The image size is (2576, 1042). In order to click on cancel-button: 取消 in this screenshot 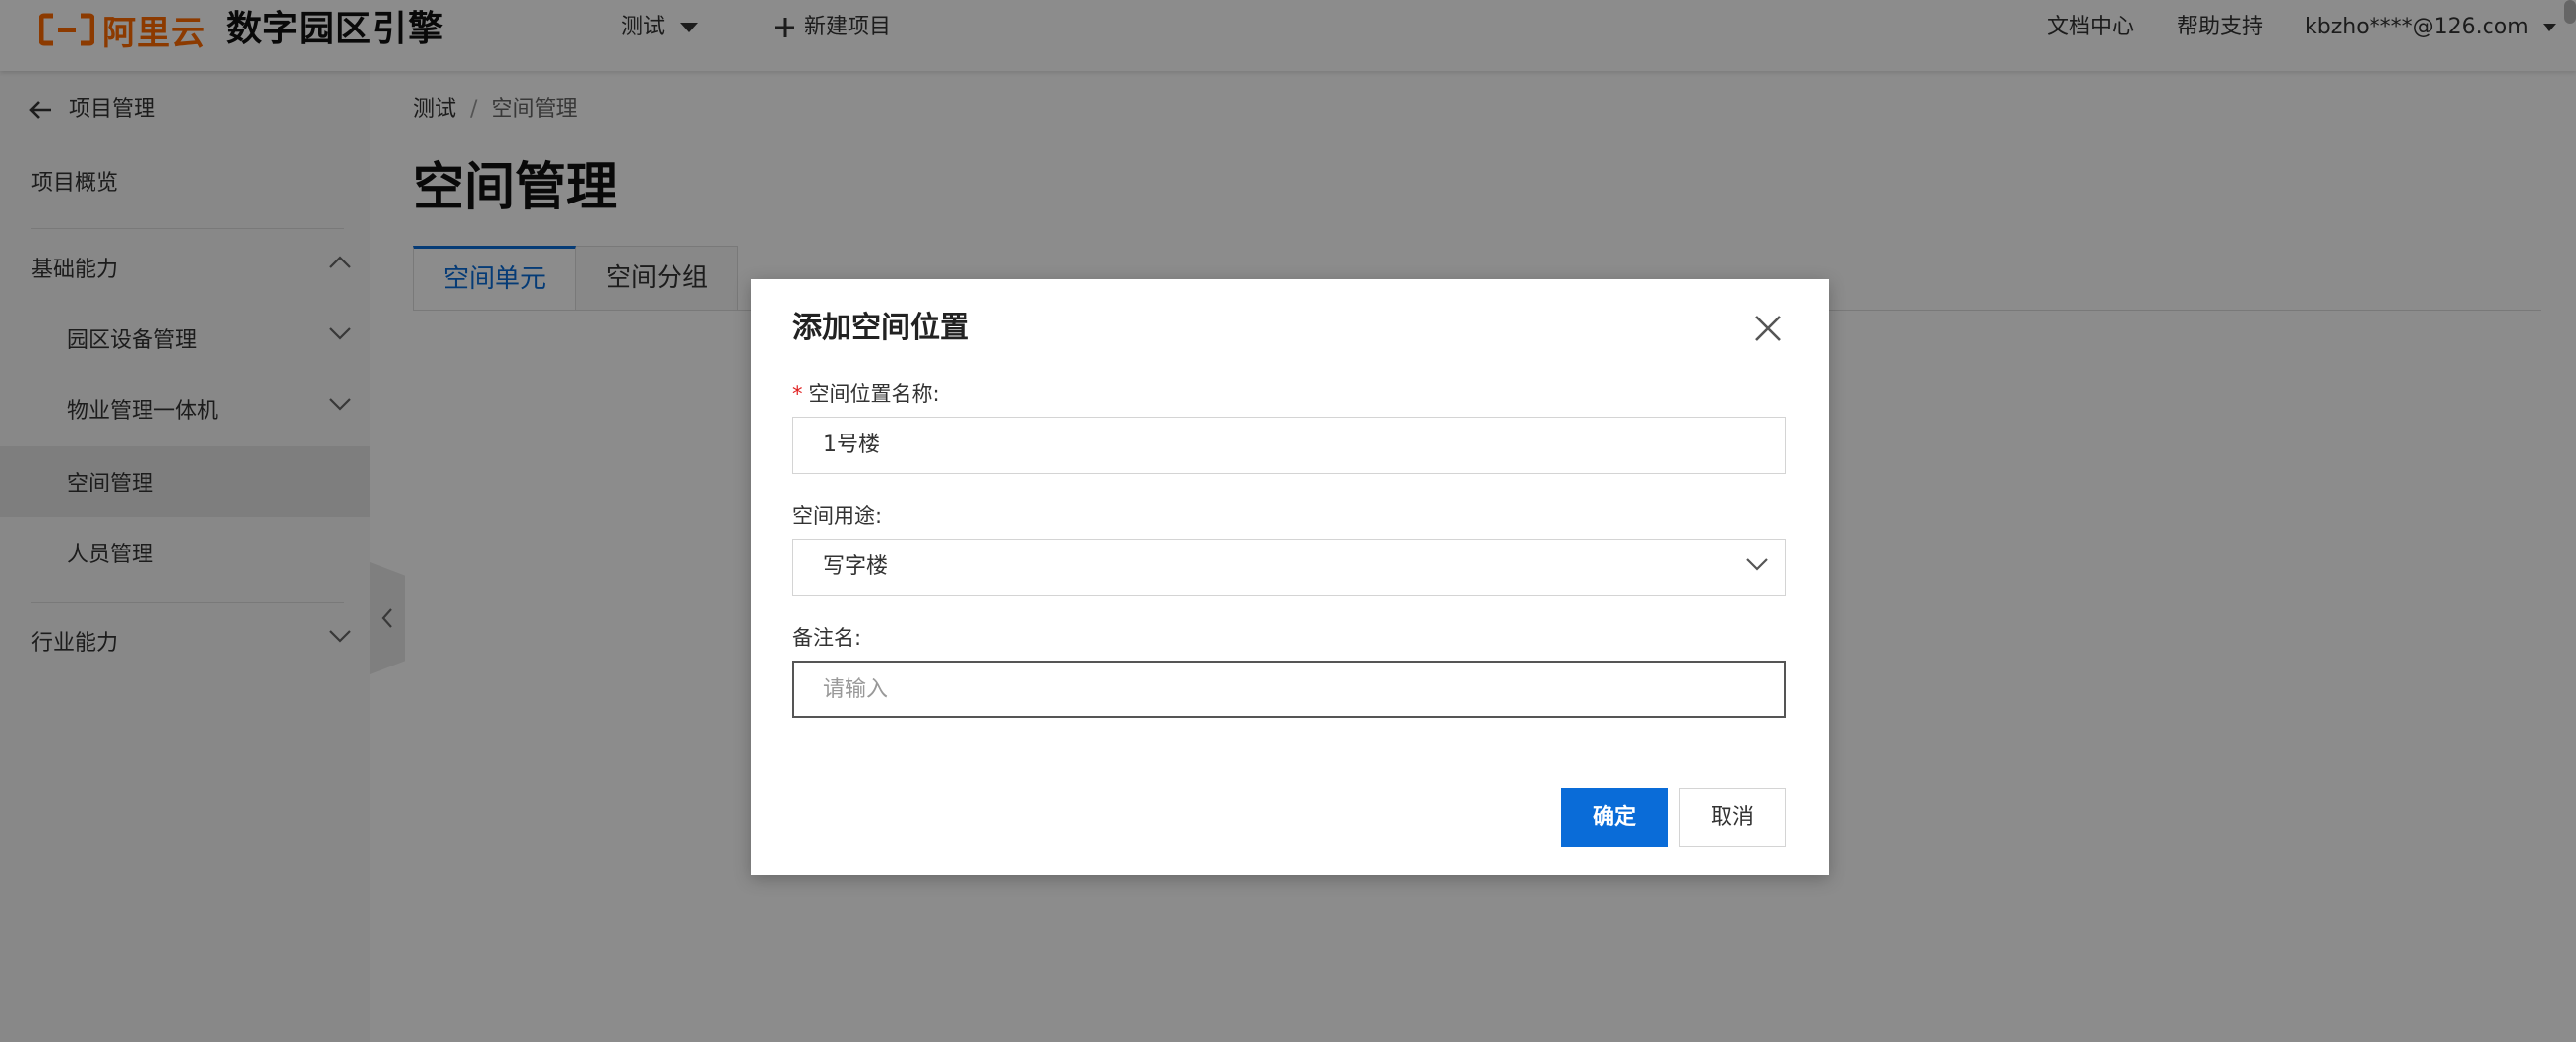, I will do `click(1732, 817)`.